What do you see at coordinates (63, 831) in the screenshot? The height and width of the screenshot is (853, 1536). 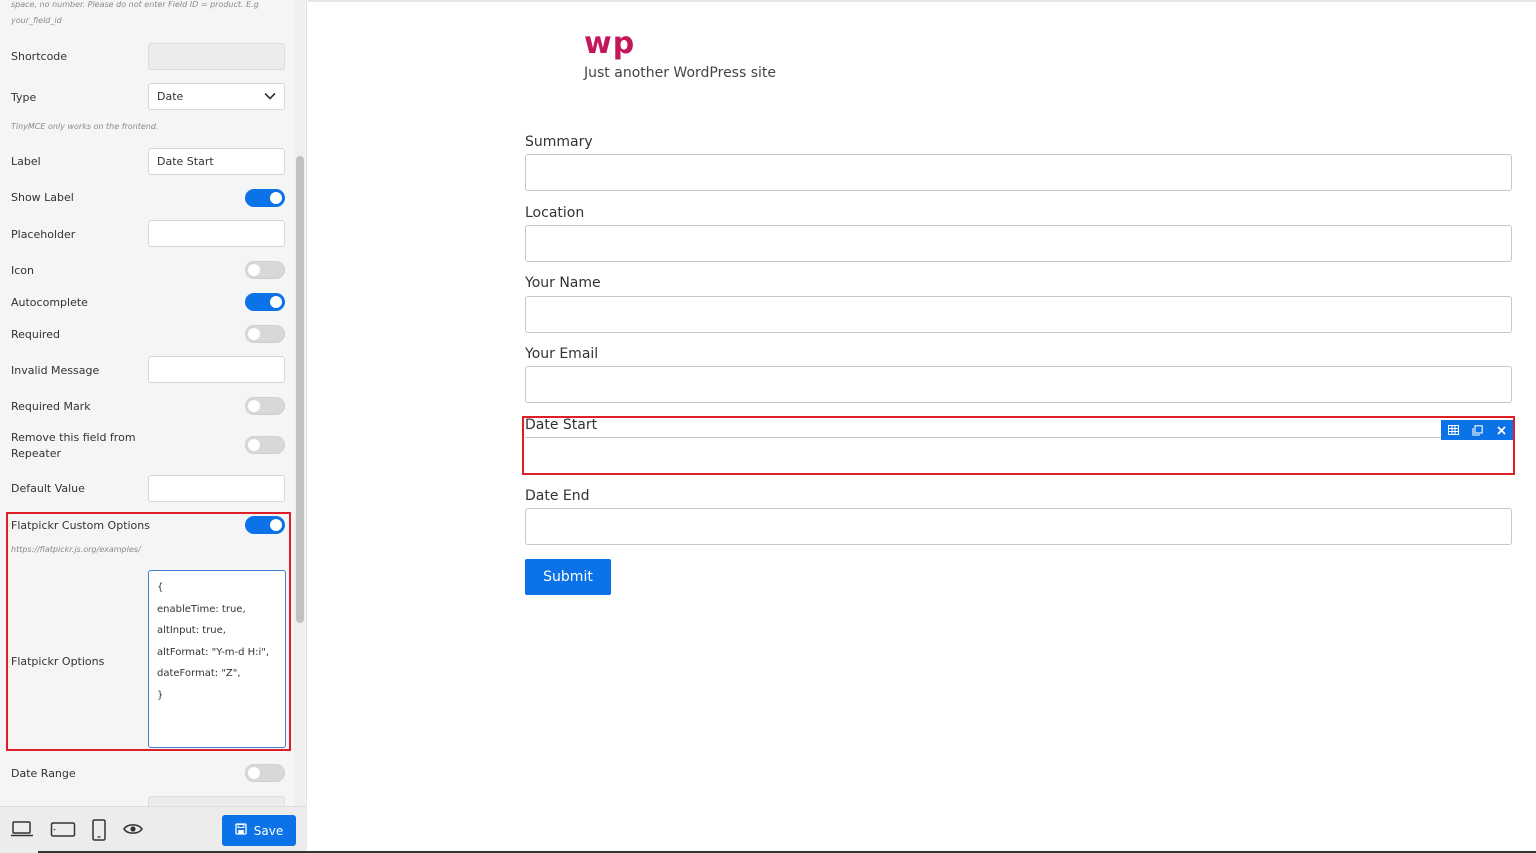 I see `tablet-landscape-icon` at bounding box center [63, 831].